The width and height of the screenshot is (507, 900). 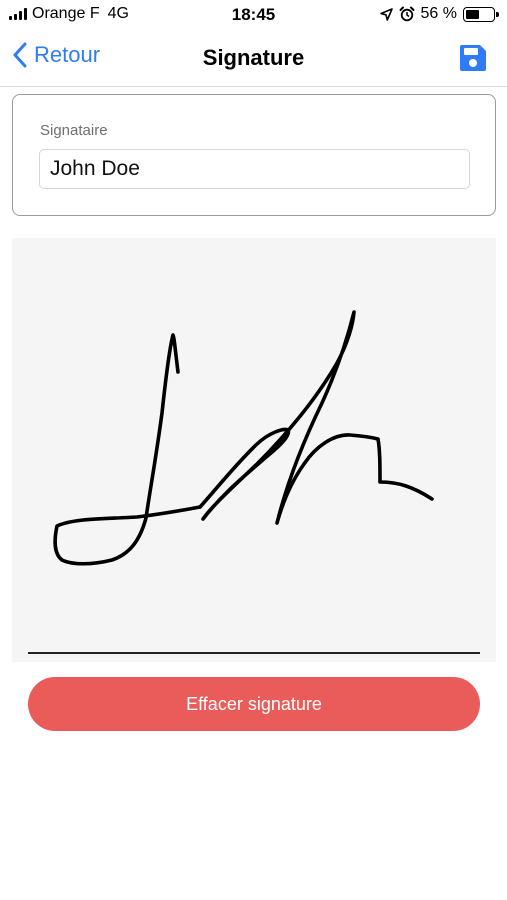 I want to click on battery-percent: 56 %, so click(x=438, y=13).